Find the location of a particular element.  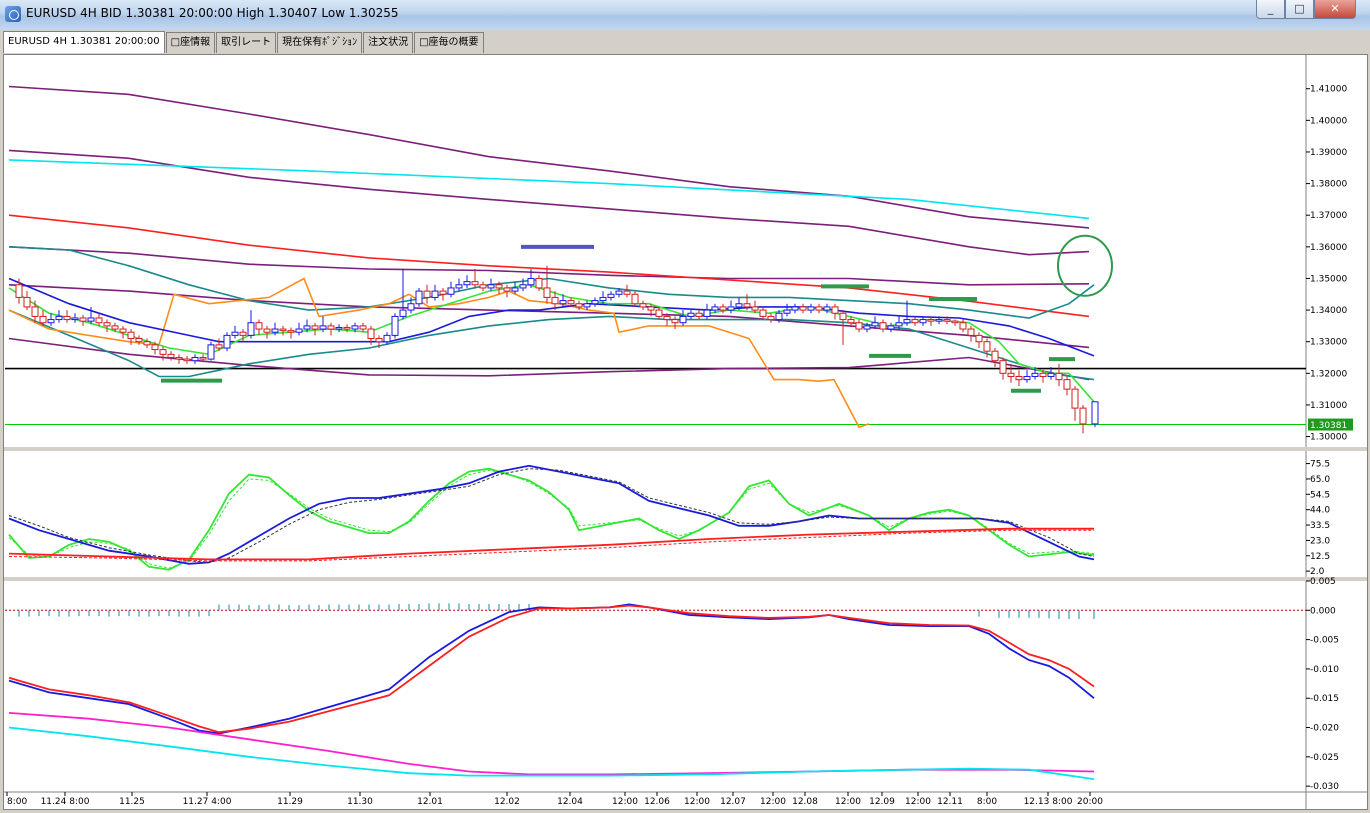

tab-account-summary: □座毎の概要 is located at coordinates (449, 42).